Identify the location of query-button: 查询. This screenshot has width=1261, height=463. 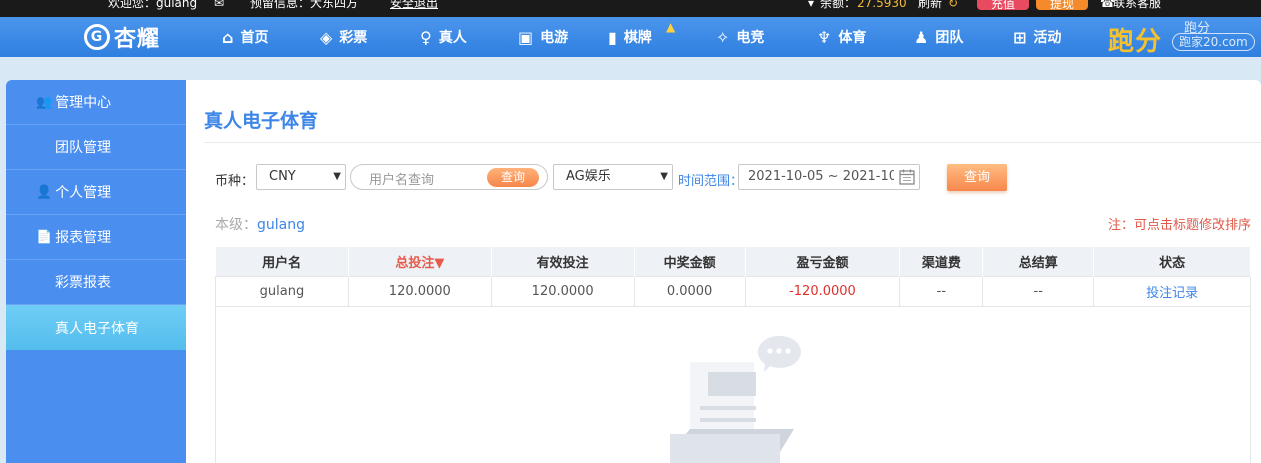
(977, 177).